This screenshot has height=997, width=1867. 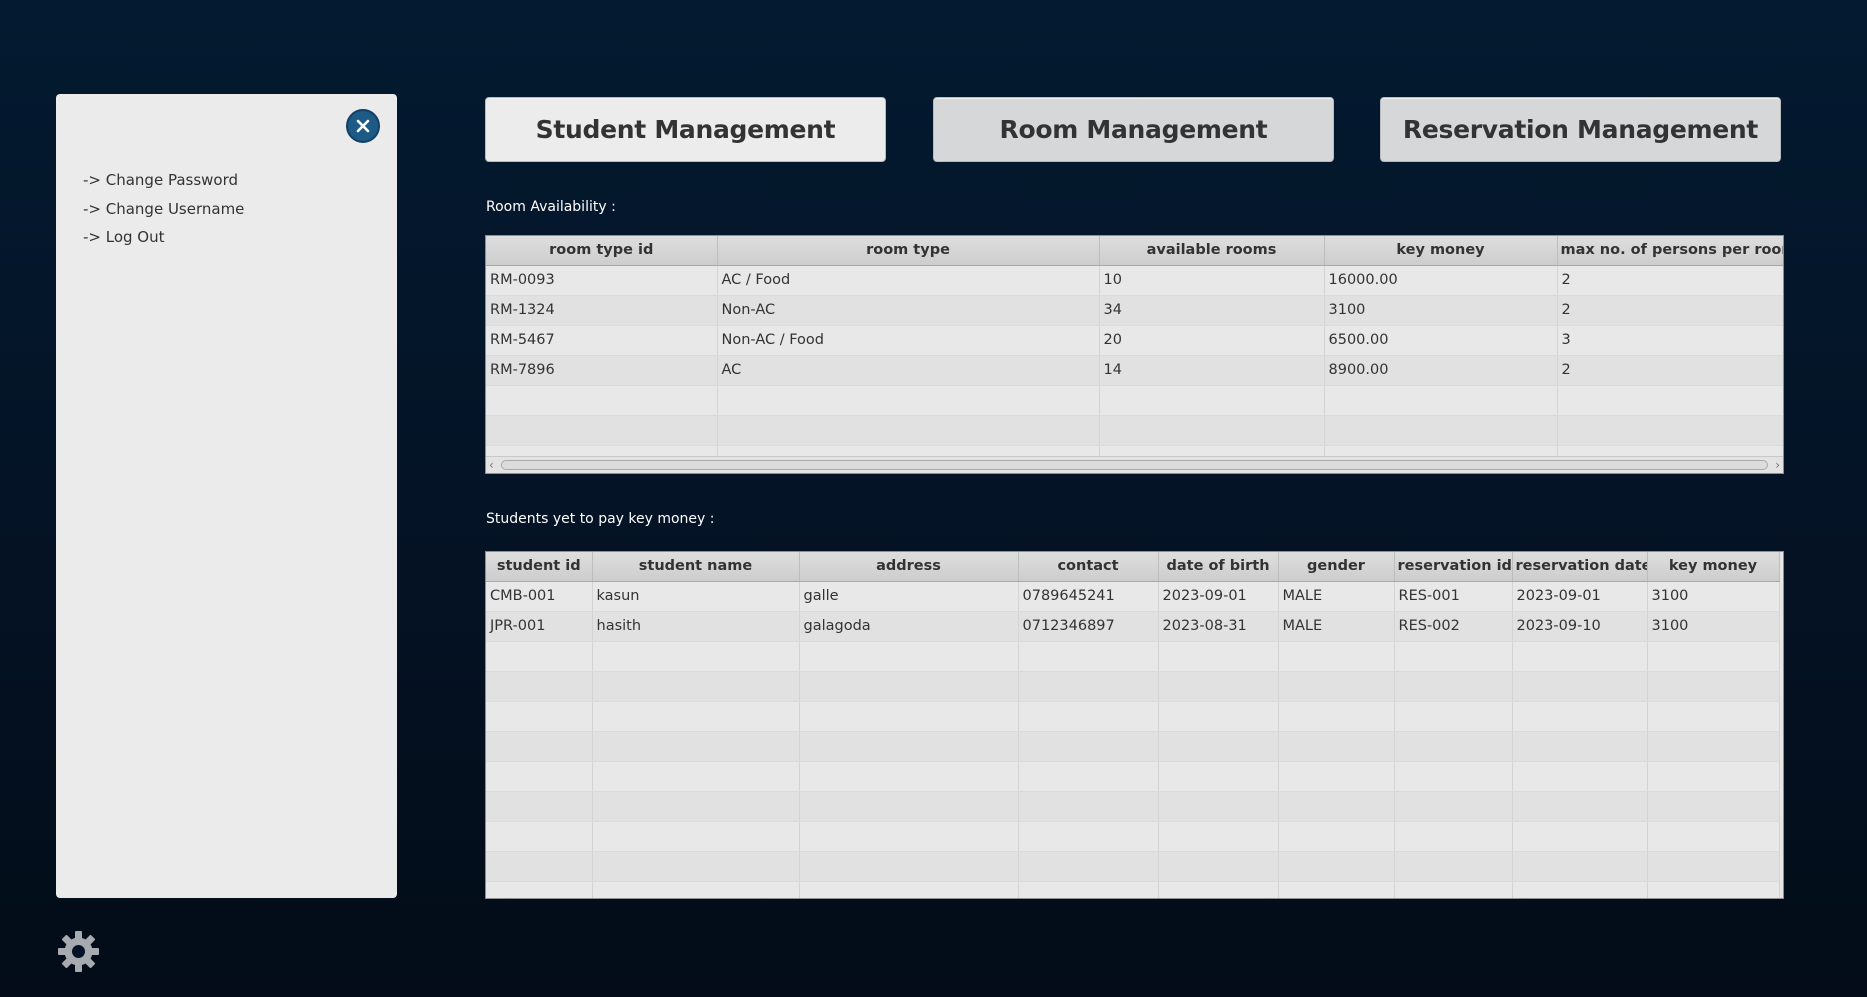 What do you see at coordinates (1218, 626) in the screenshot?
I see `table-cell: 2023-08-31` at bounding box center [1218, 626].